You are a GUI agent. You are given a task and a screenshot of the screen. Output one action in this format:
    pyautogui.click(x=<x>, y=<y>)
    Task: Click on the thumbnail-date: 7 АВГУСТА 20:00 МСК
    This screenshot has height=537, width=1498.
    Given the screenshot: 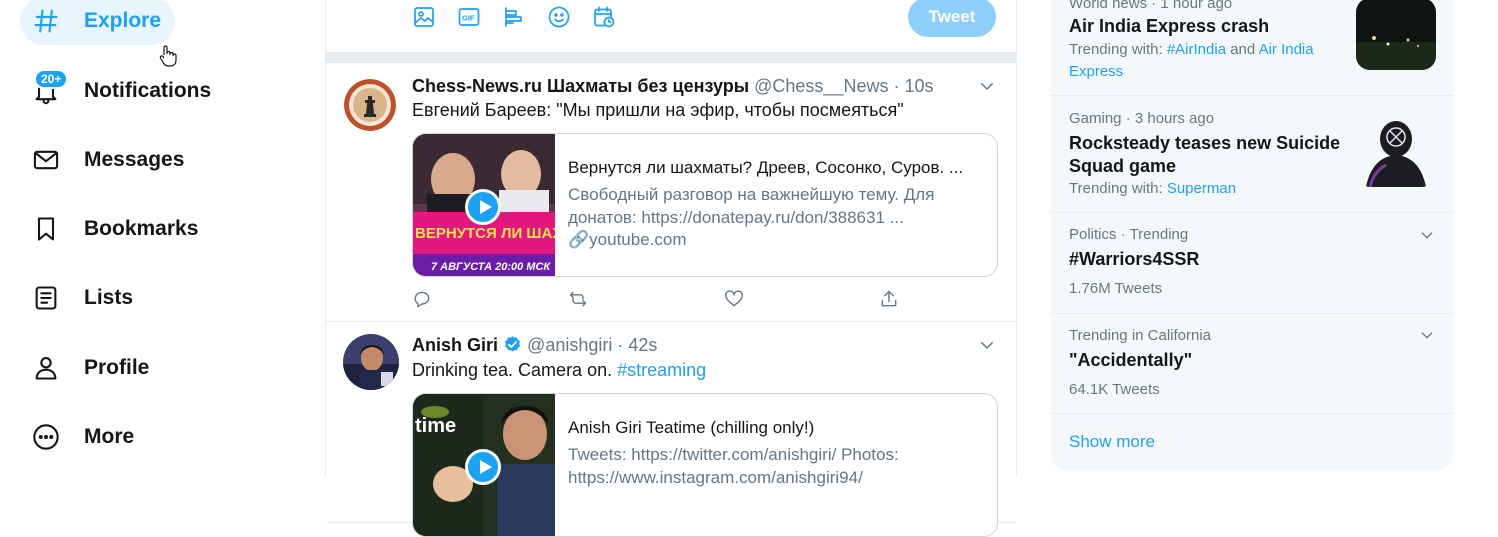 What is the action you would take?
    pyautogui.click(x=491, y=267)
    